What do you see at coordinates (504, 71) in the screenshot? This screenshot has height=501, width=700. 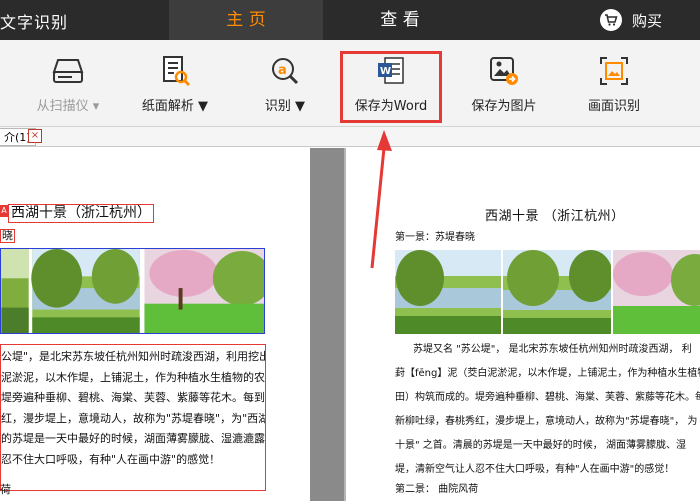 I see `image-export-icon` at bounding box center [504, 71].